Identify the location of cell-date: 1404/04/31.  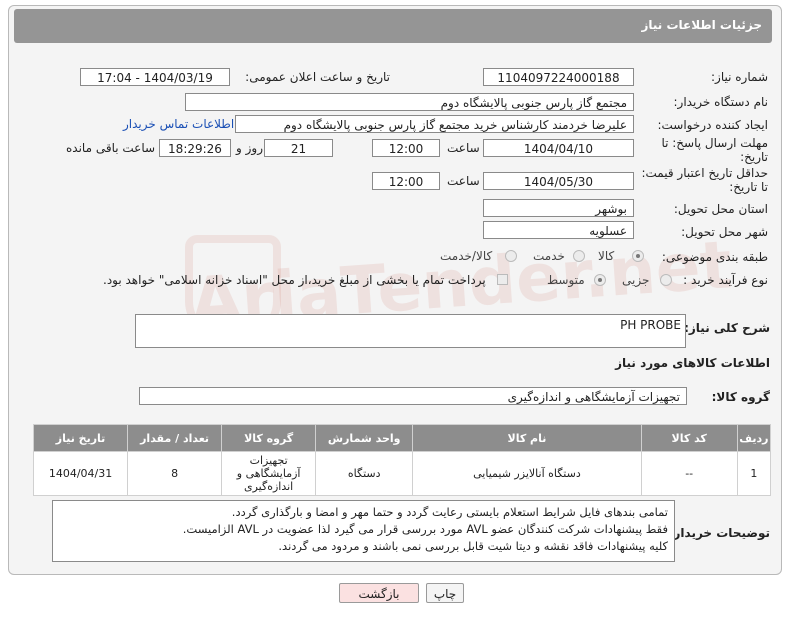
(80, 473).